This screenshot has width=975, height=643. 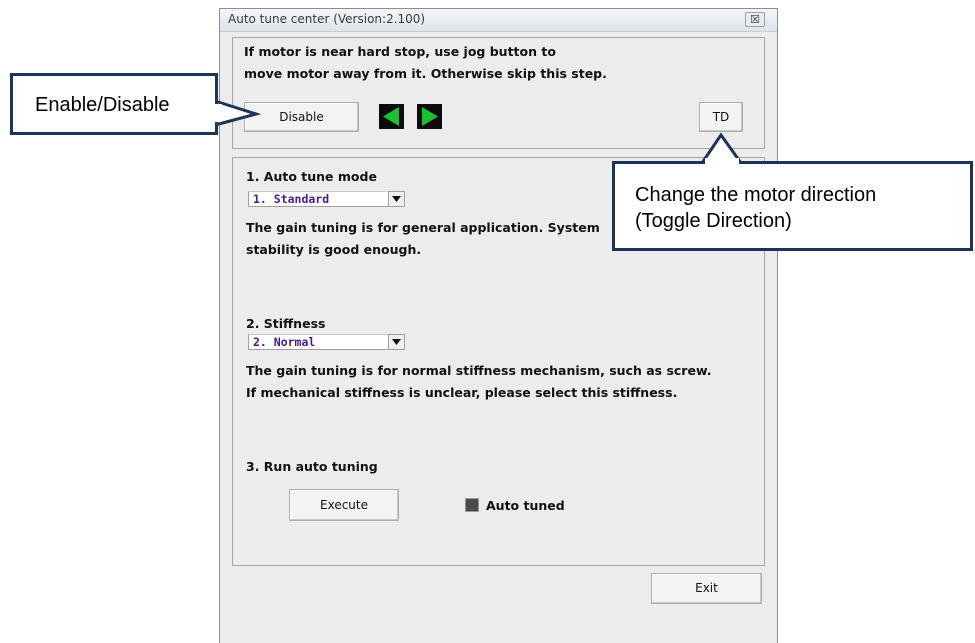 I want to click on run-auto-tuning-heading: 3. Run auto tuning, so click(x=312, y=466).